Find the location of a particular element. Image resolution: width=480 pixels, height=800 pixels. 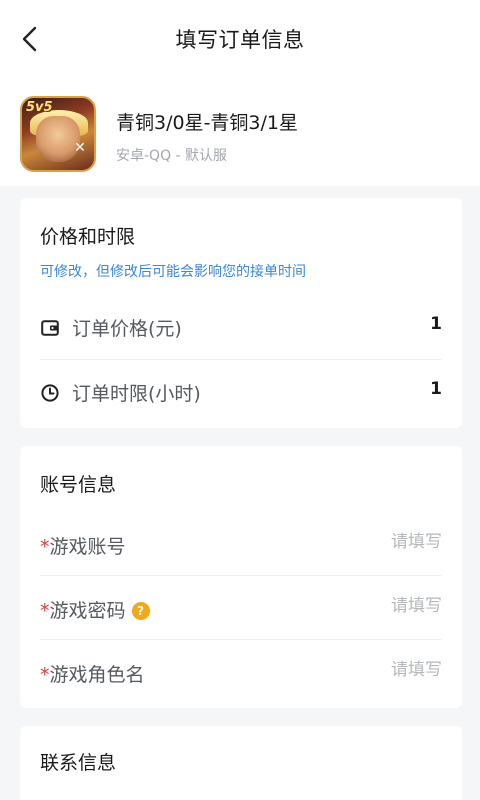

game-account-label: *游戏账号 is located at coordinates (83, 545).